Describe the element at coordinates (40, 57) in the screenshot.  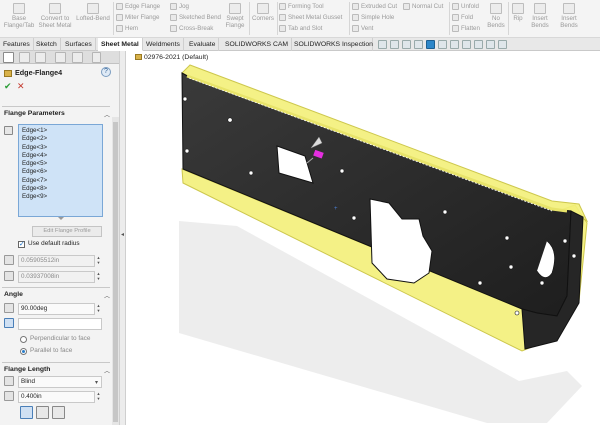
I see `configuration-manager-icon` at that location.